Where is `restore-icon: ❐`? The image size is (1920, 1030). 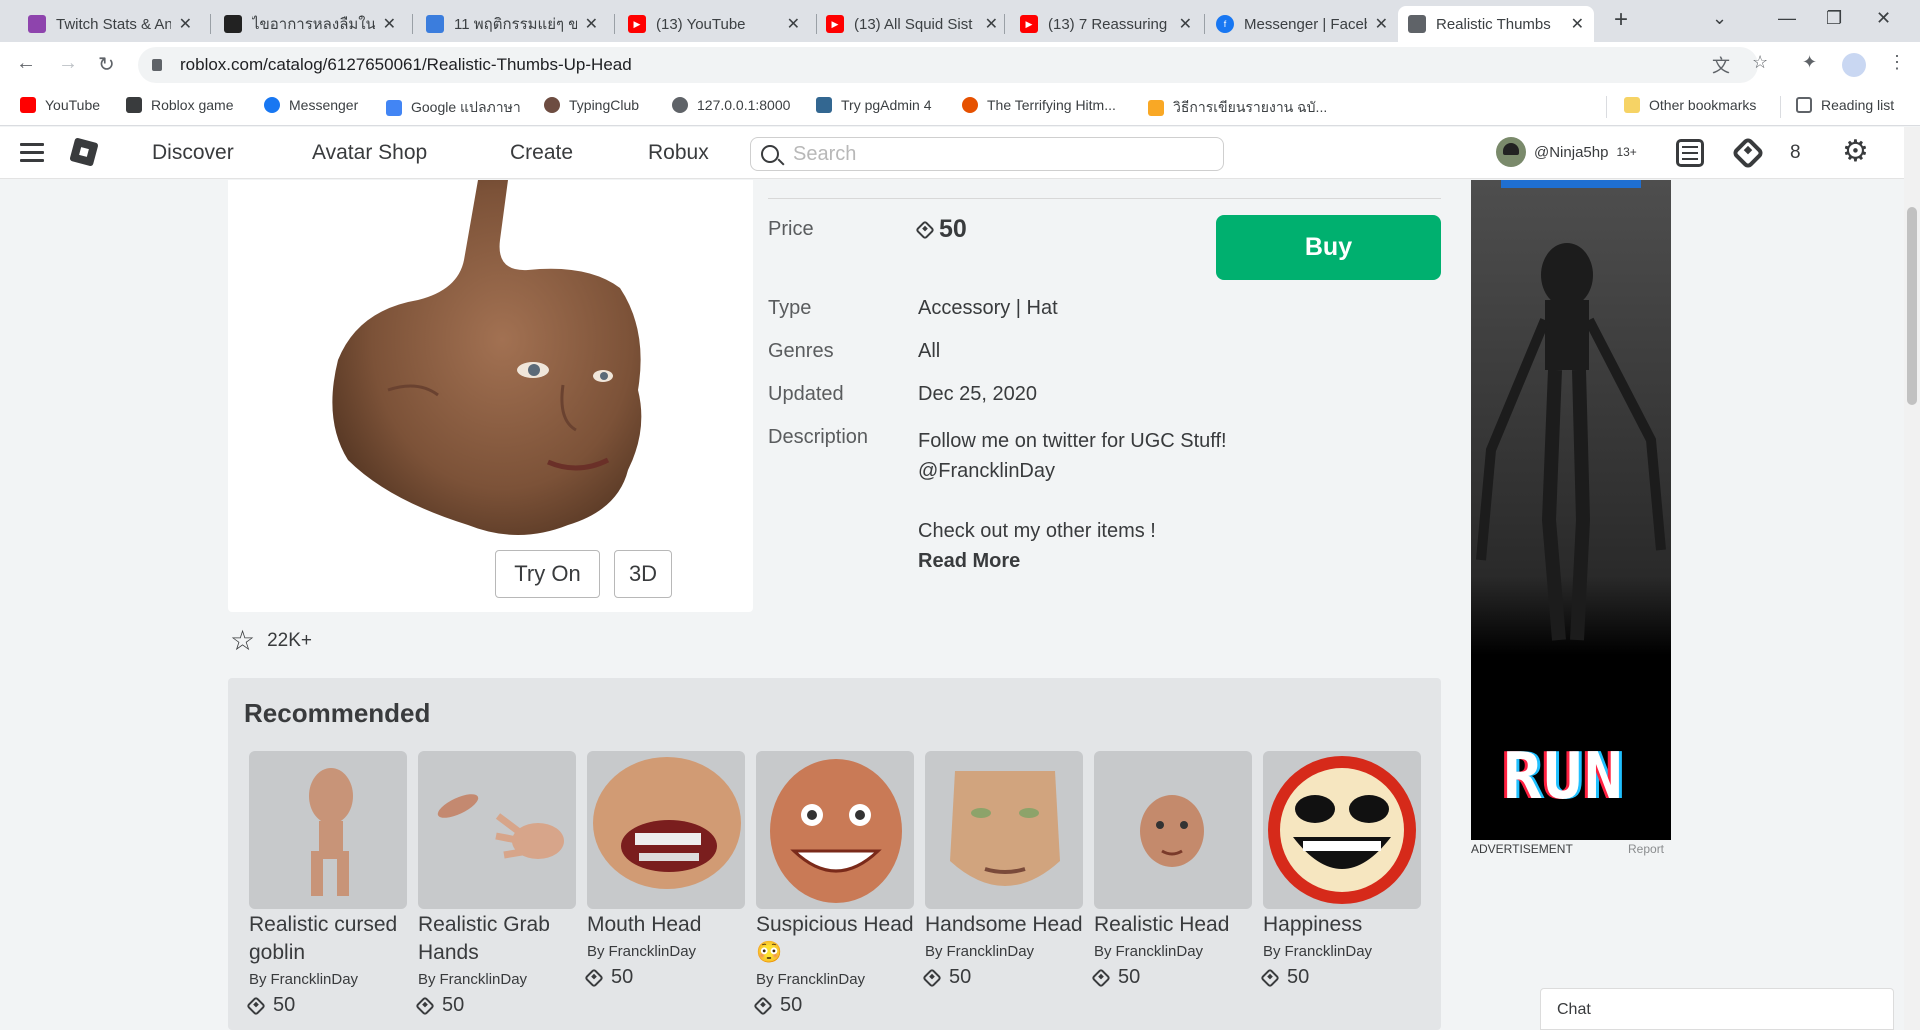
restore-icon: ❐ is located at coordinates (1834, 18).